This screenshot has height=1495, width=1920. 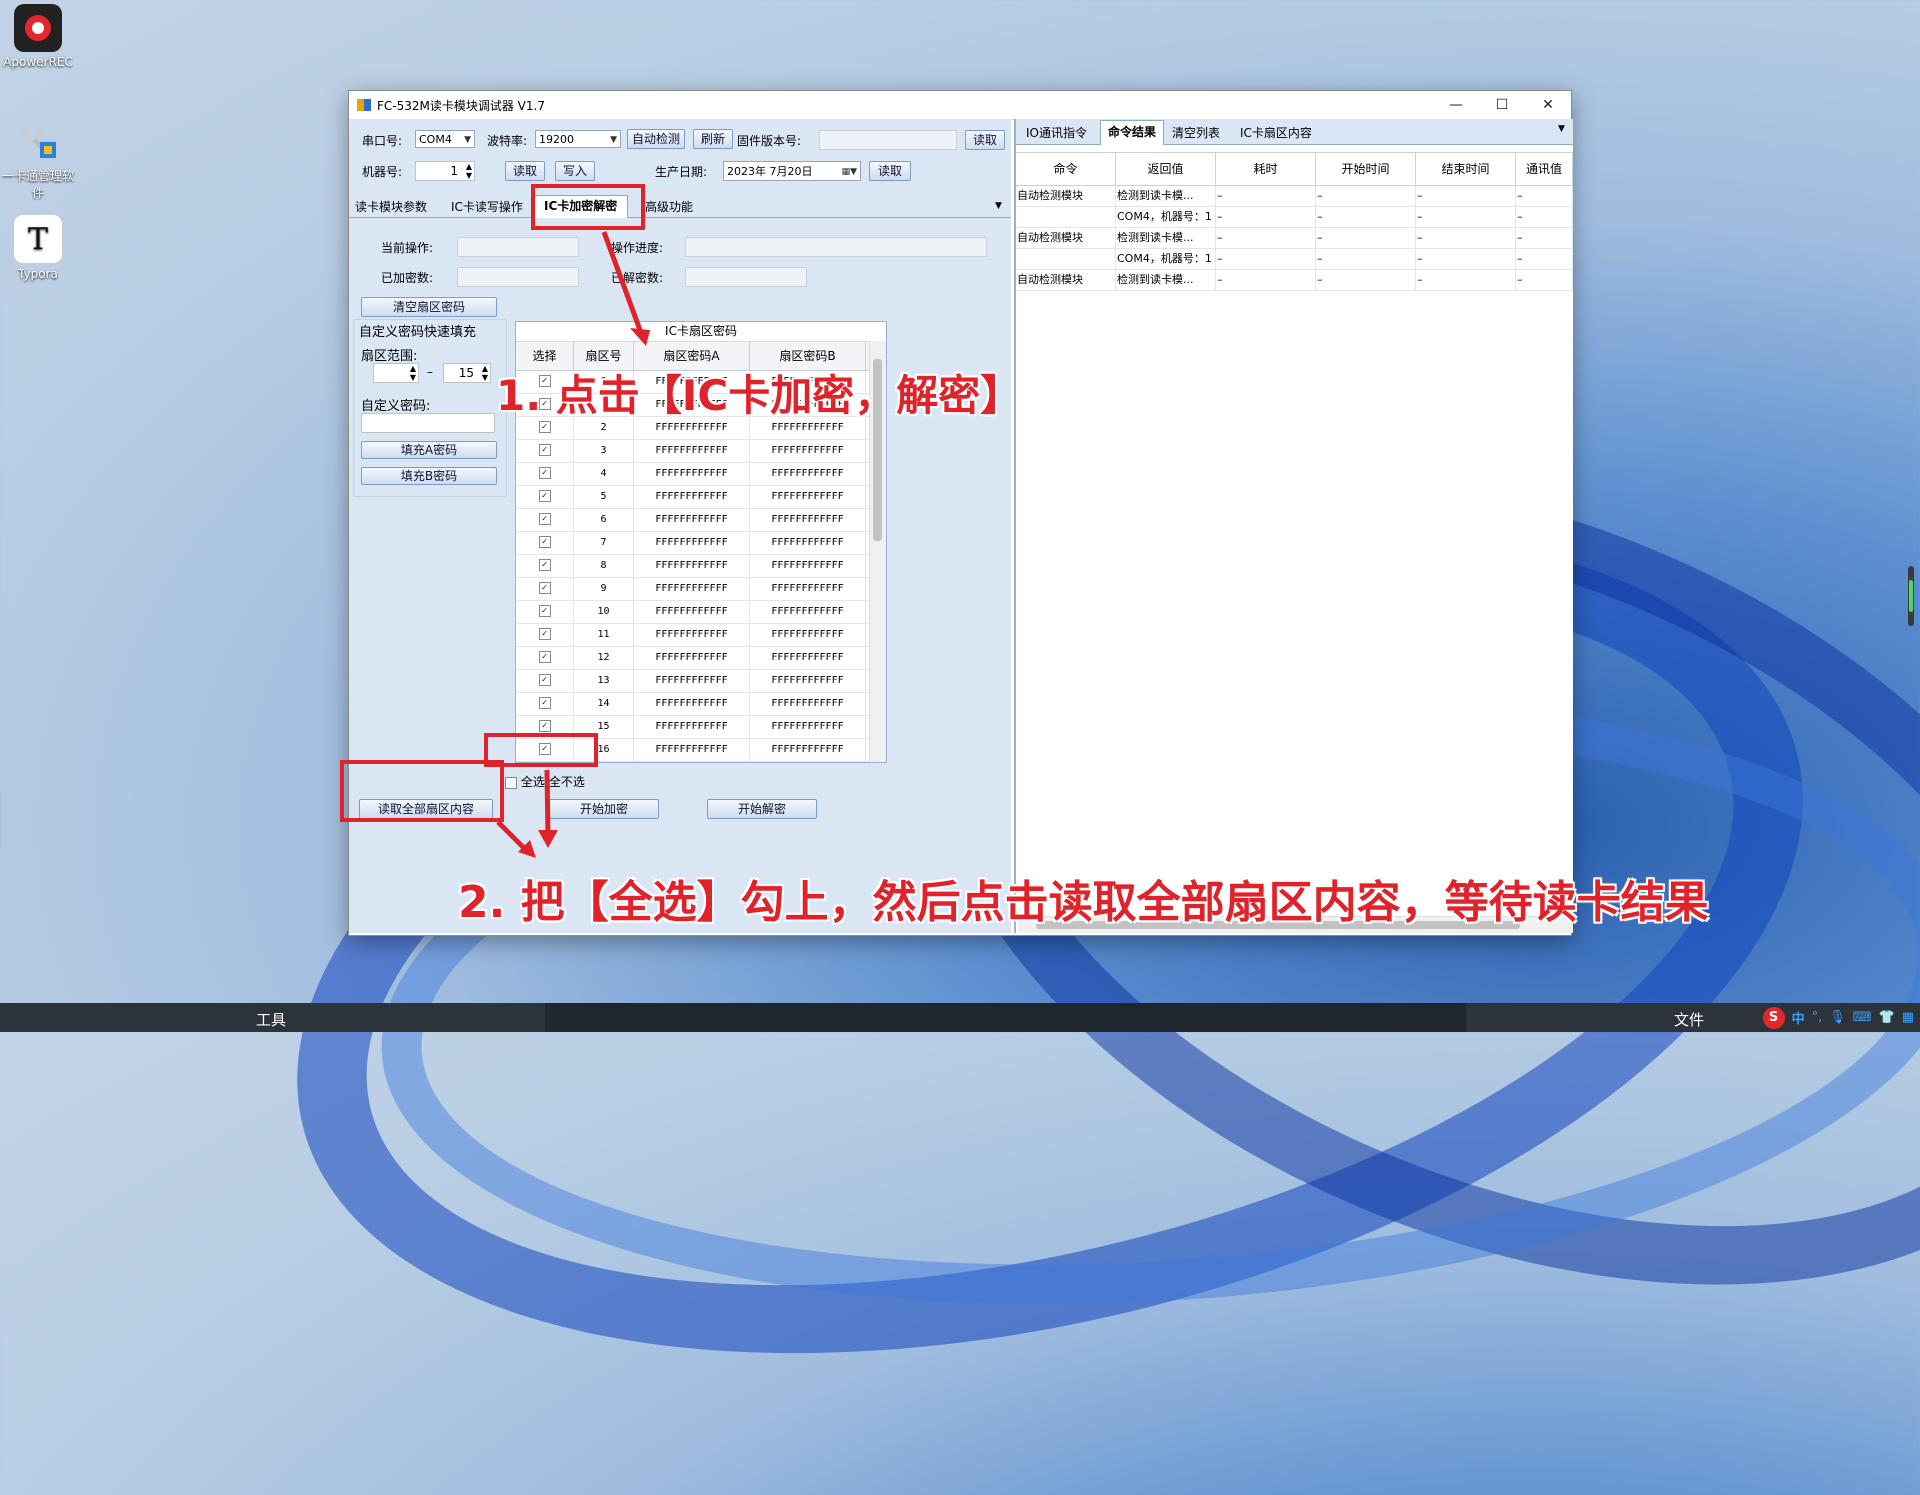 What do you see at coordinates (759, 395) in the screenshot?
I see `annotation-step-1: 1. 点击【IC卡加密，解密】` at bounding box center [759, 395].